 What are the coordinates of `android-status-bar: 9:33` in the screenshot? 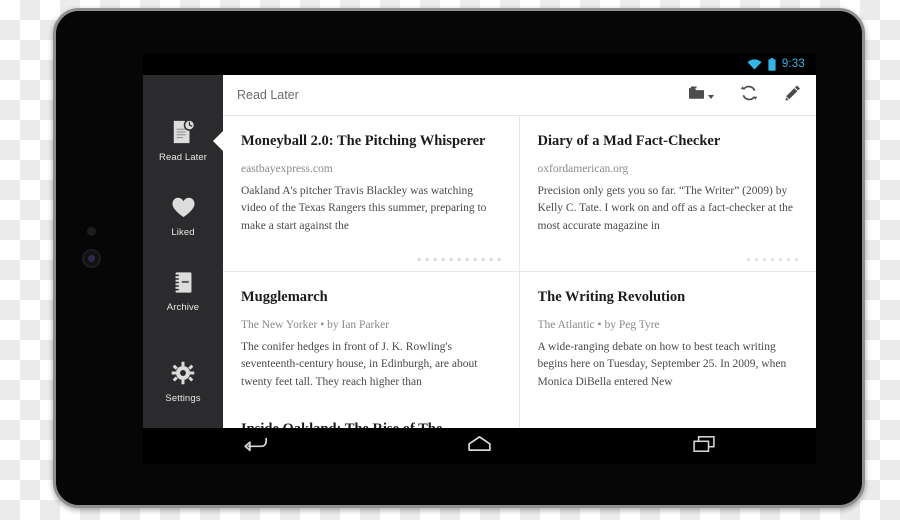 It's located at (479, 64).